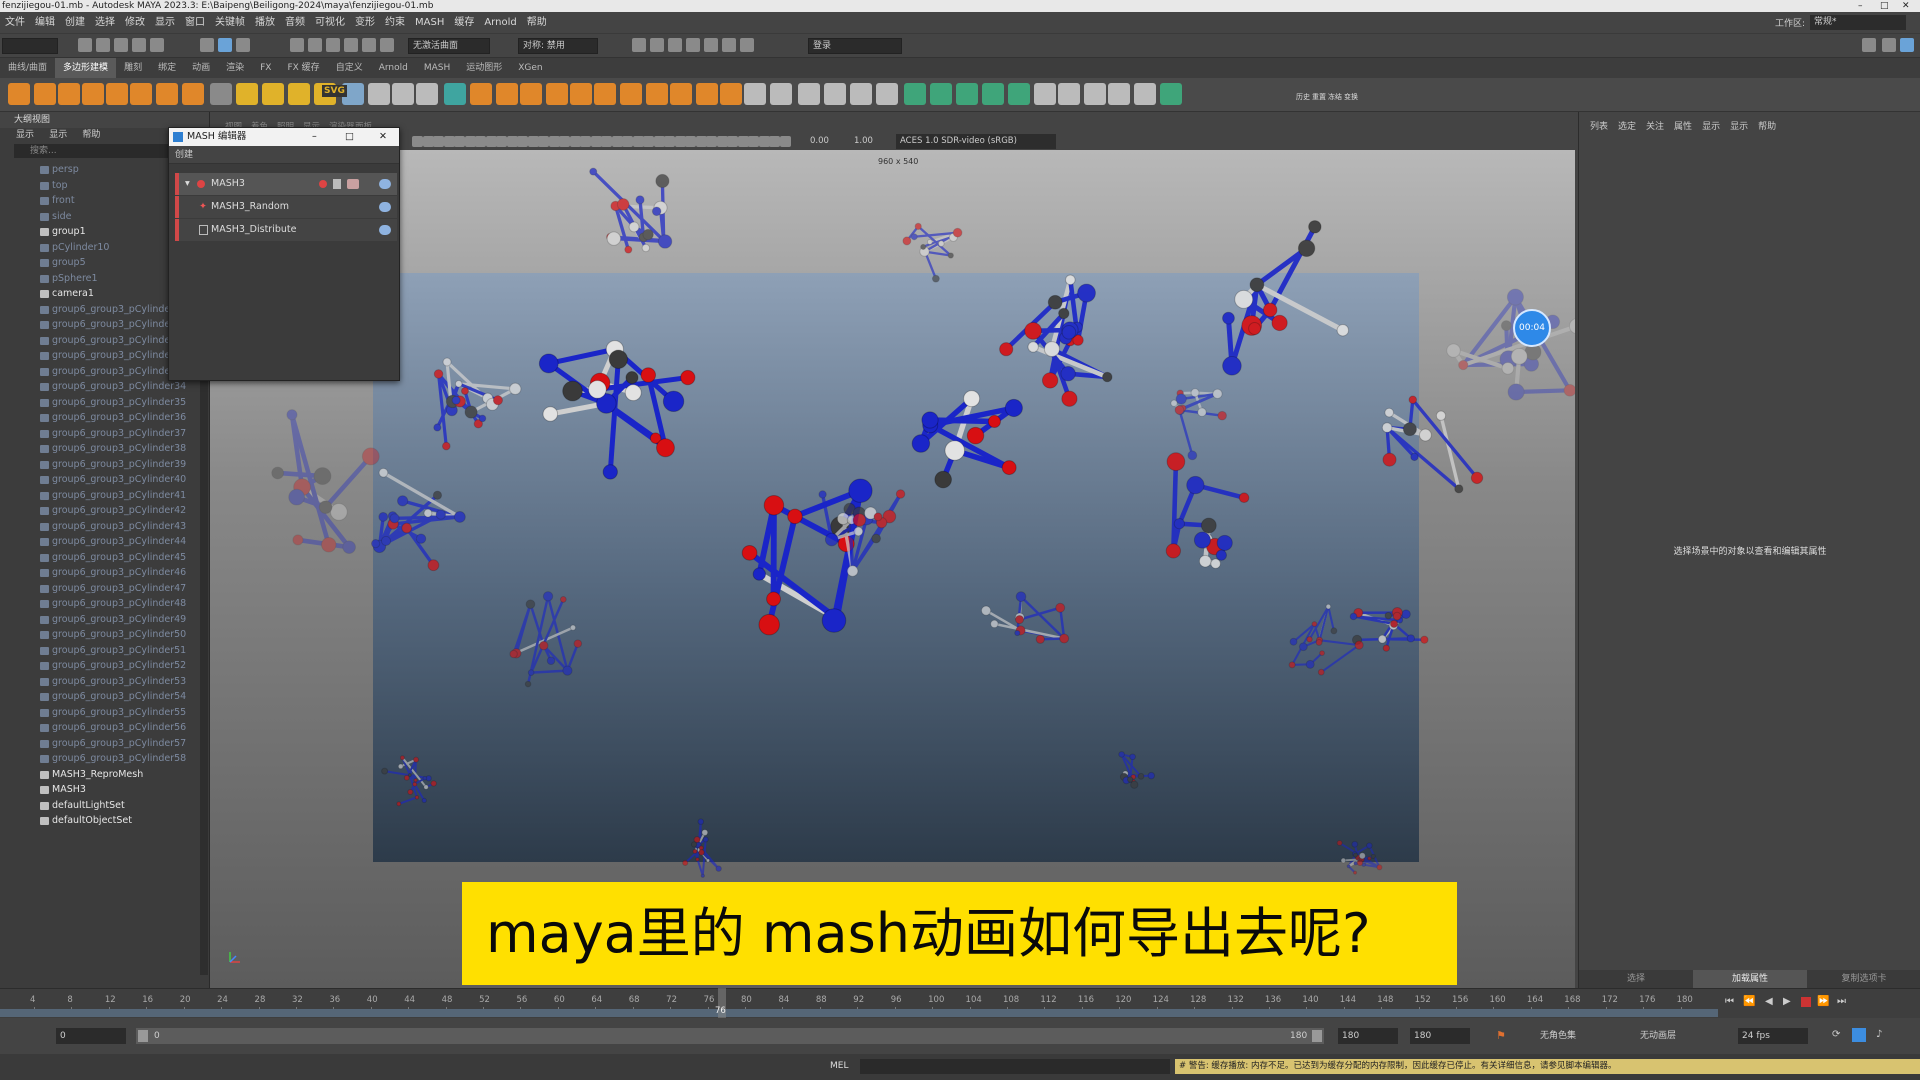 This screenshot has width=1920, height=1080. What do you see at coordinates (693, 45) in the screenshot?
I see `render-settings-icon` at bounding box center [693, 45].